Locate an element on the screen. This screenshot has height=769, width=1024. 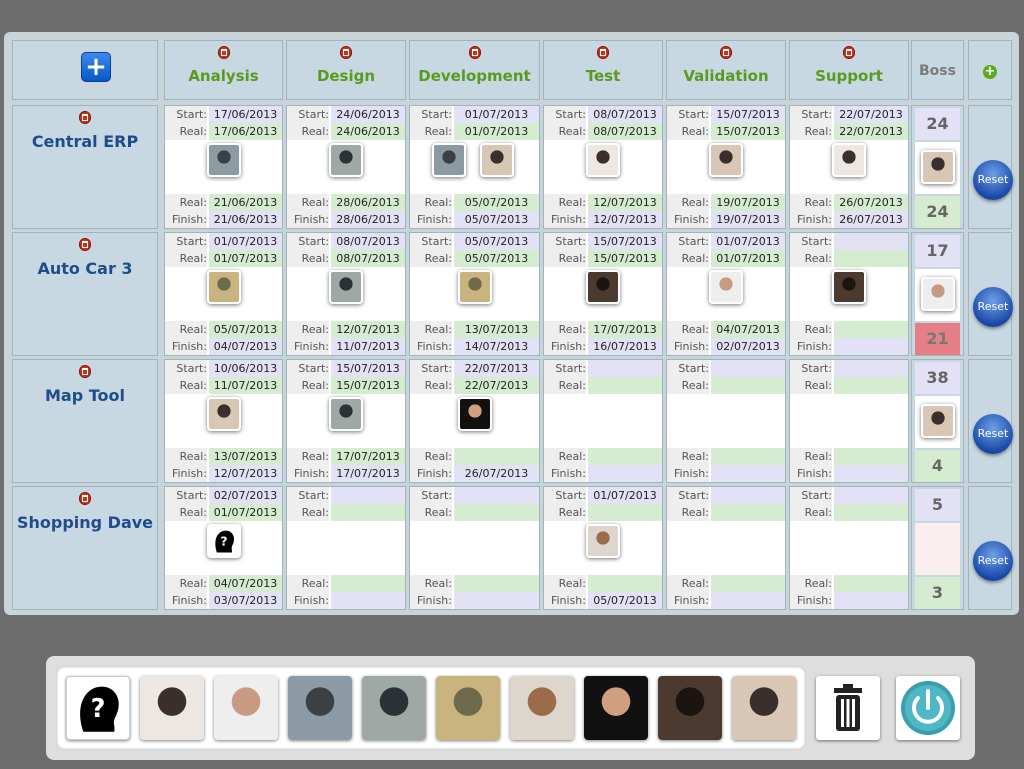
date-value: 11/07/2013 is located at coordinates (368, 346).